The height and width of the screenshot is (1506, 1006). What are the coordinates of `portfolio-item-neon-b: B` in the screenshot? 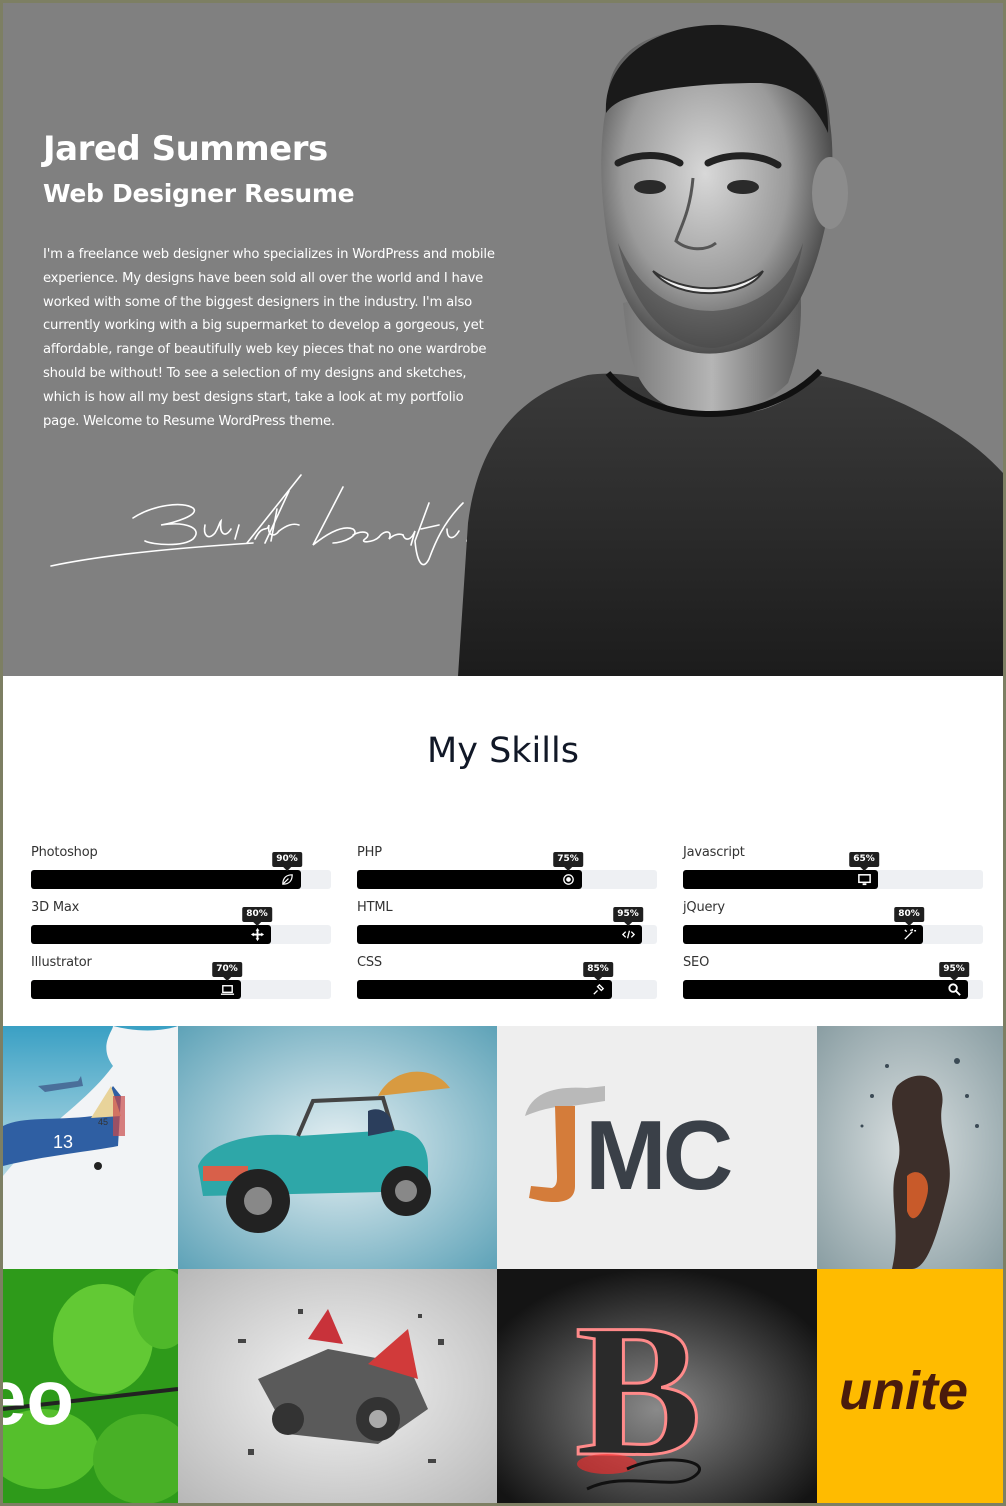 It's located at (657, 1386).